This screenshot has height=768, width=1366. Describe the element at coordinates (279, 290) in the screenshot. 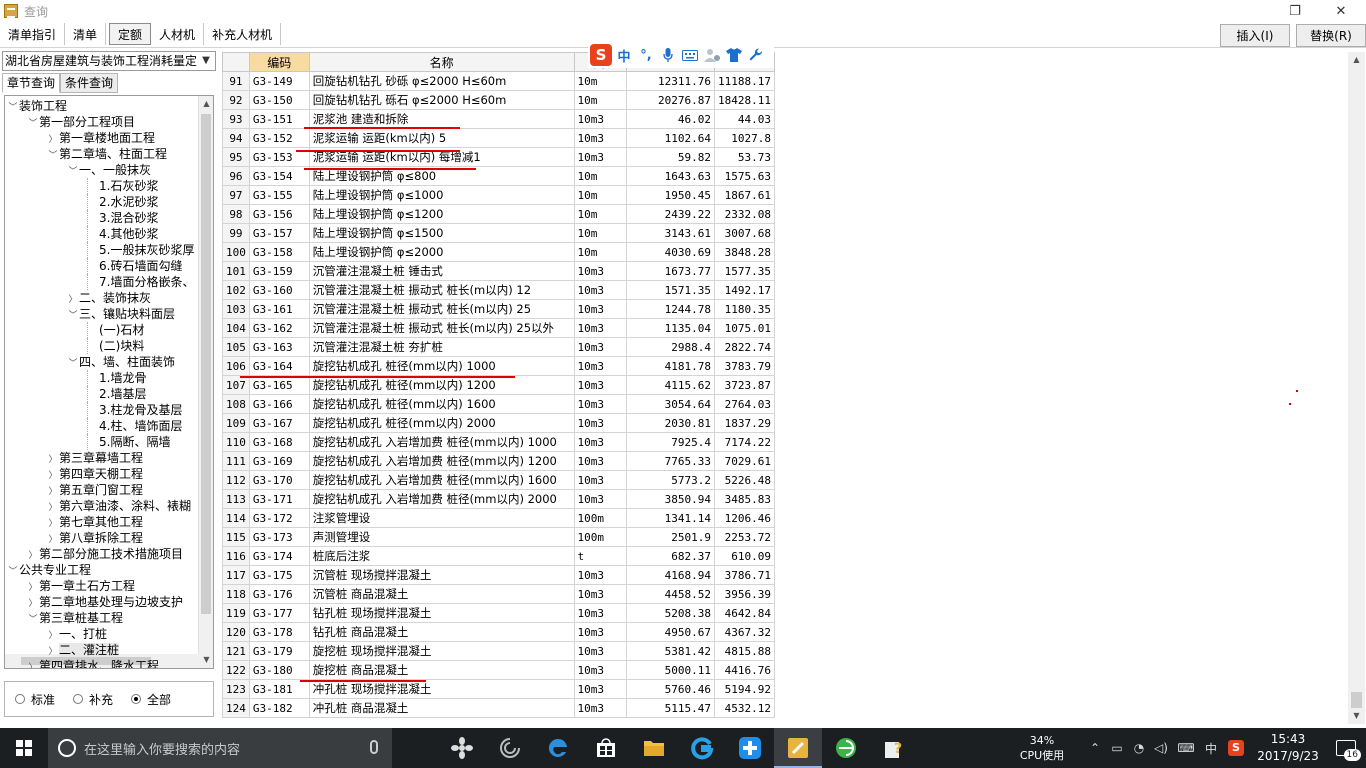

I see `quota-code: G3-160` at that location.